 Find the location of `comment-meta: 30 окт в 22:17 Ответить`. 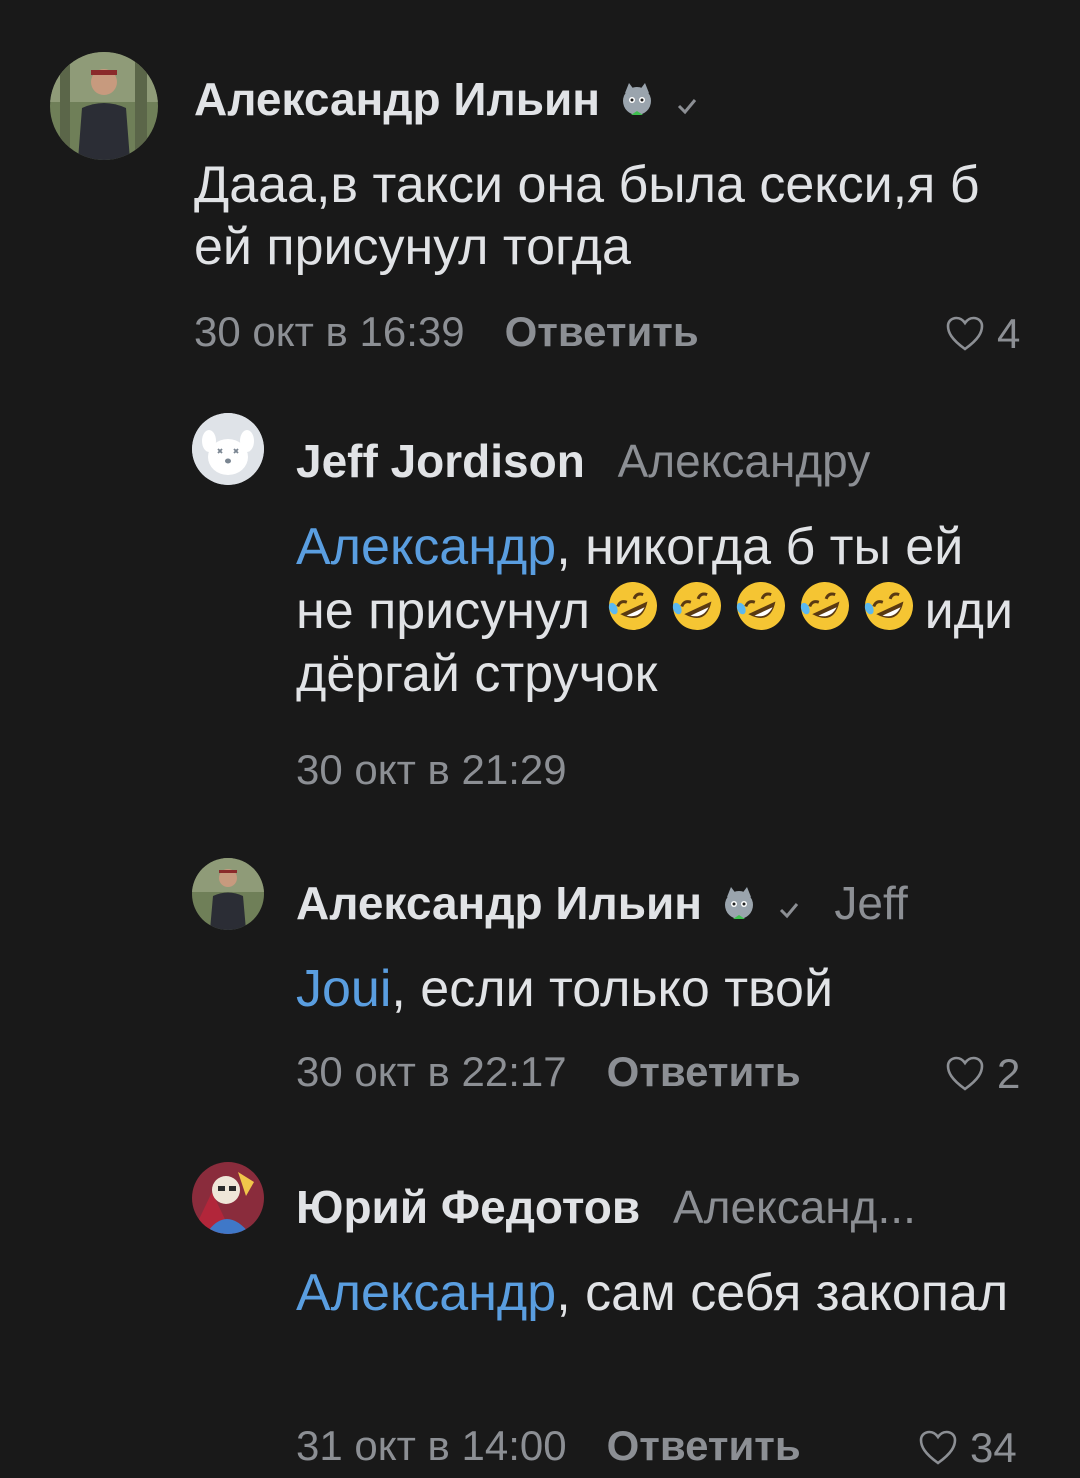

comment-meta: 30 окт в 22:17 Ответить is located at coordinates (548, 1072).